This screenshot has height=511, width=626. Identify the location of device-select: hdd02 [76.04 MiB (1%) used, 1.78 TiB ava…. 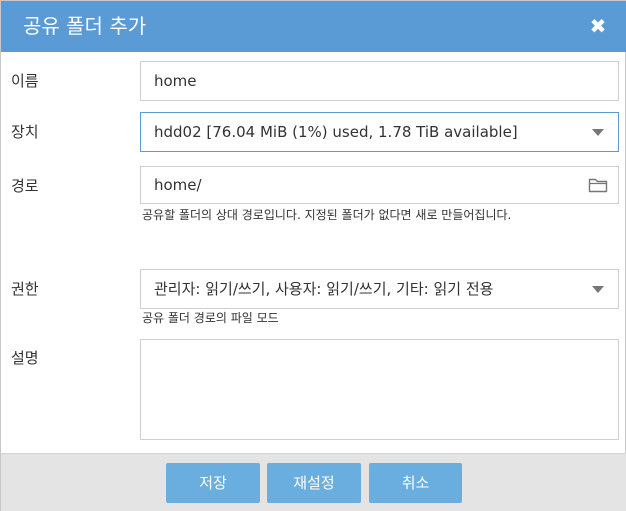
(379, 132).